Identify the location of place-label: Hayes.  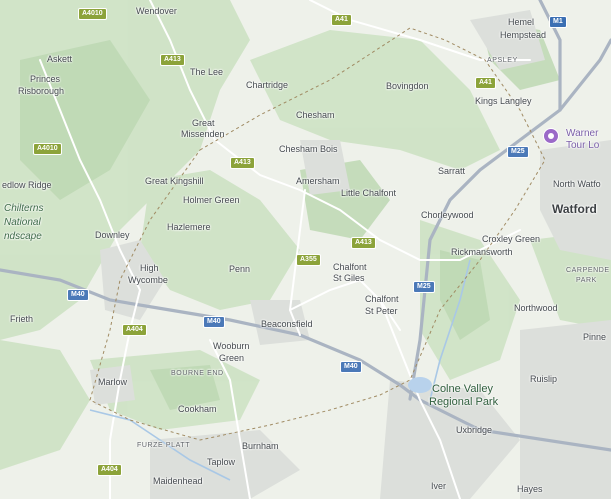
(530, 489).